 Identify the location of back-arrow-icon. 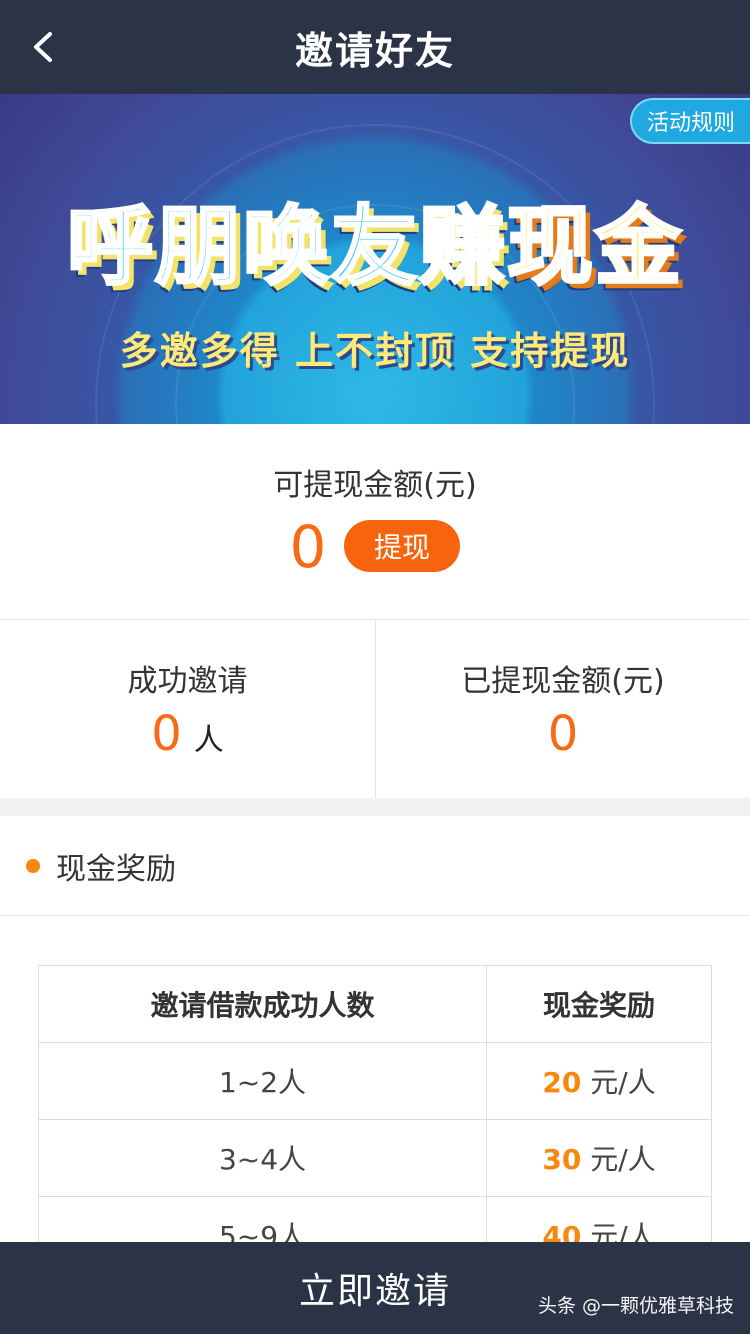
(44, 47).